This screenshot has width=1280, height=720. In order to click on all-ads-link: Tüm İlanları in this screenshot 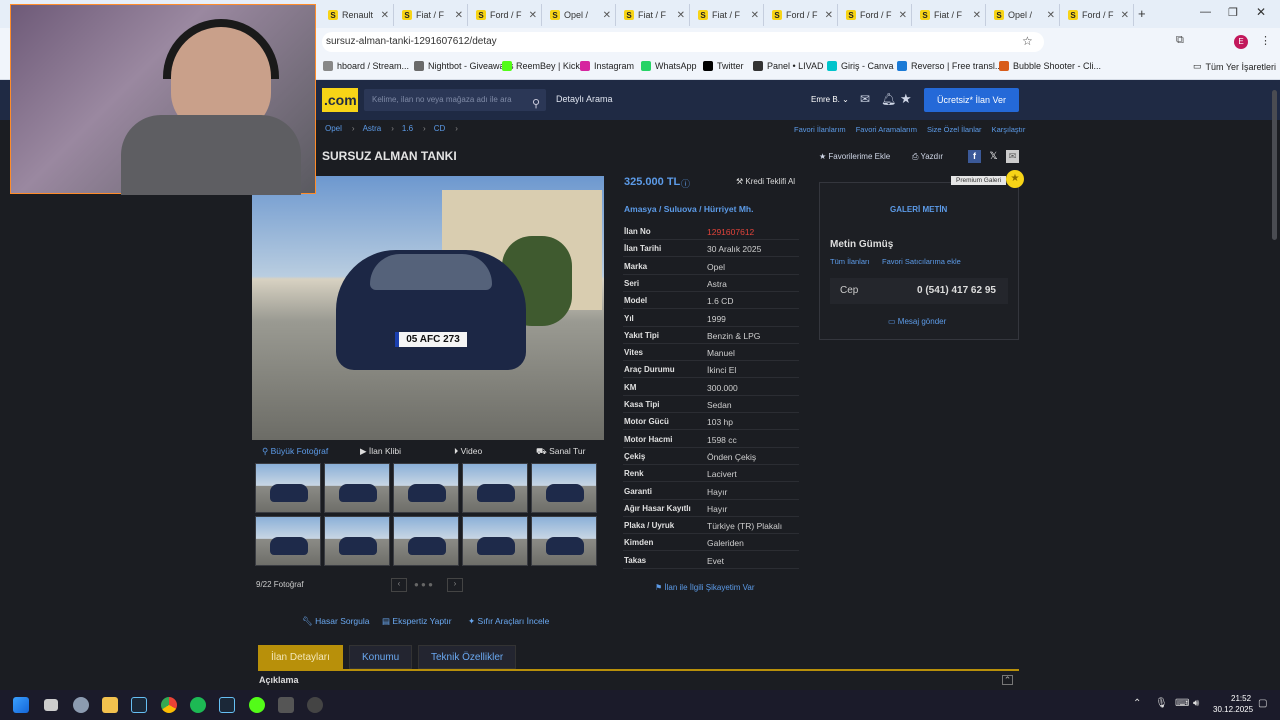, I will do `click(850, 261)`.